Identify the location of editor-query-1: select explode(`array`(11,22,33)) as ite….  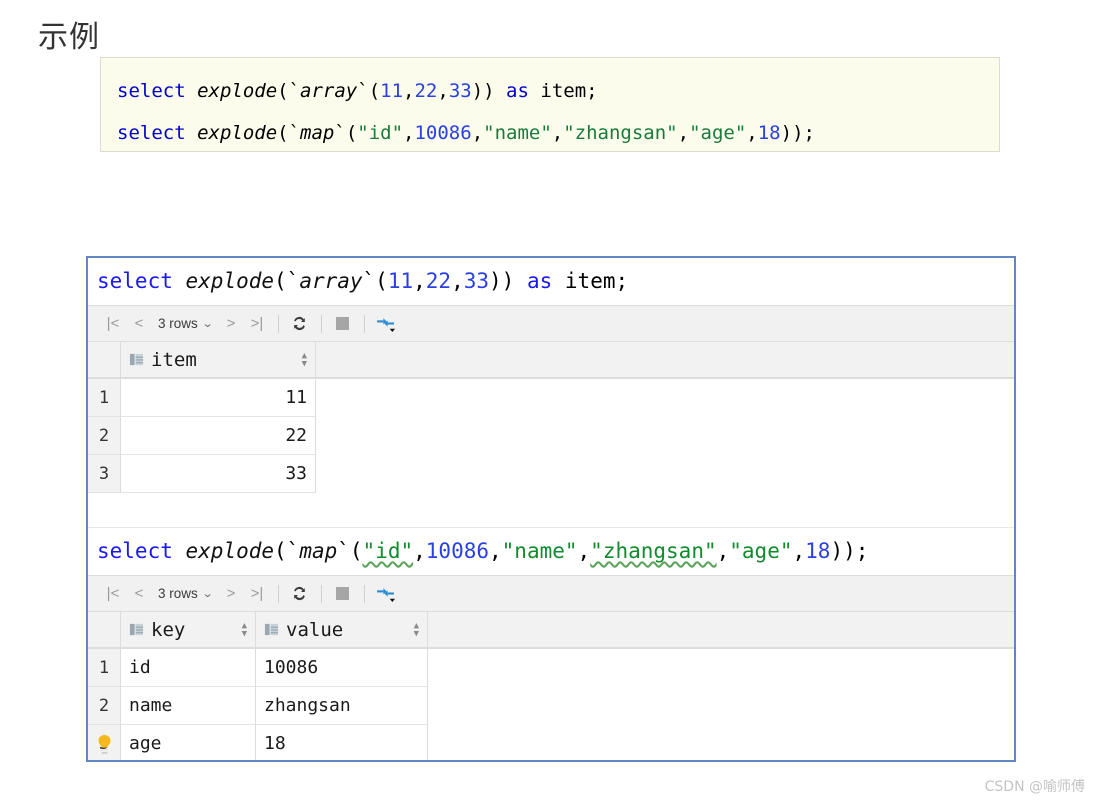
(551, 281).